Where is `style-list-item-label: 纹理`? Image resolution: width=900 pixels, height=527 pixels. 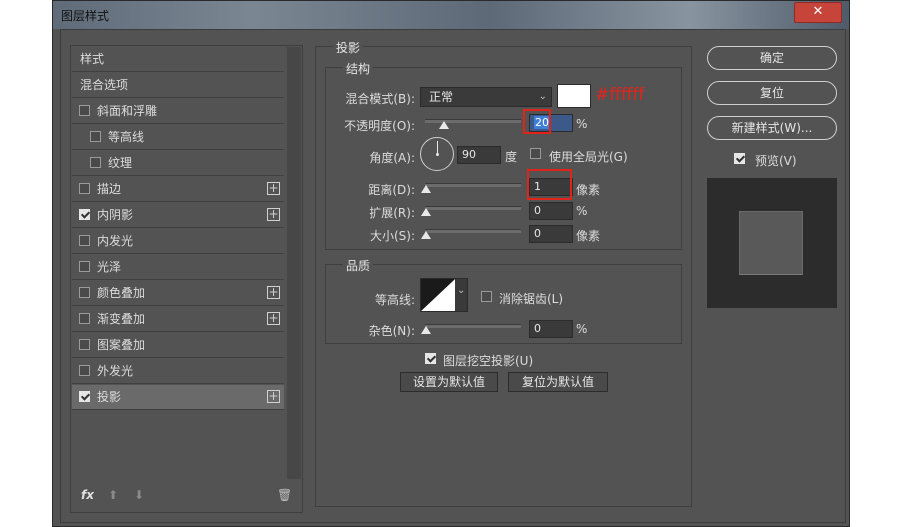
style-list-item-label: 纹理 is located at coordinates (120, 163).